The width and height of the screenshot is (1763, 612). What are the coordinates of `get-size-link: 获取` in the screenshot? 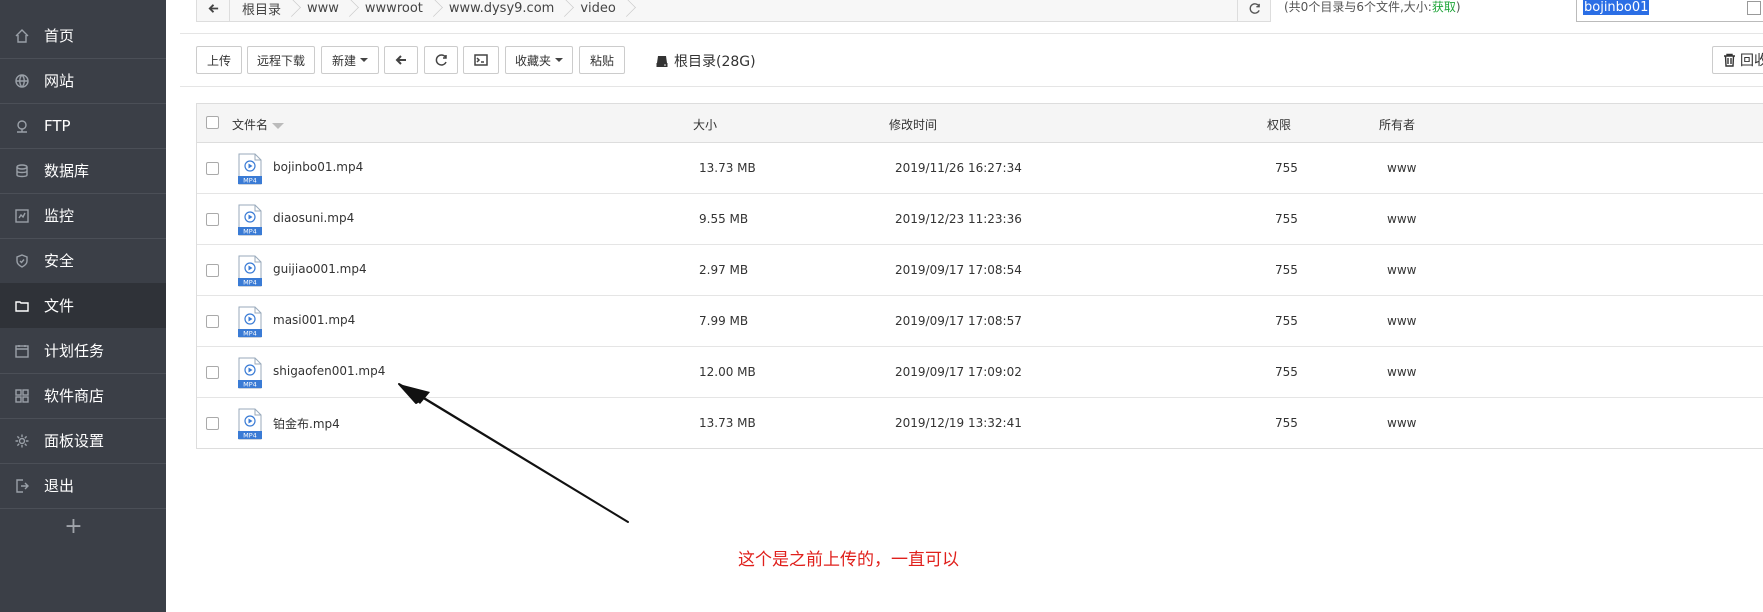 It's located at (1444, 7).